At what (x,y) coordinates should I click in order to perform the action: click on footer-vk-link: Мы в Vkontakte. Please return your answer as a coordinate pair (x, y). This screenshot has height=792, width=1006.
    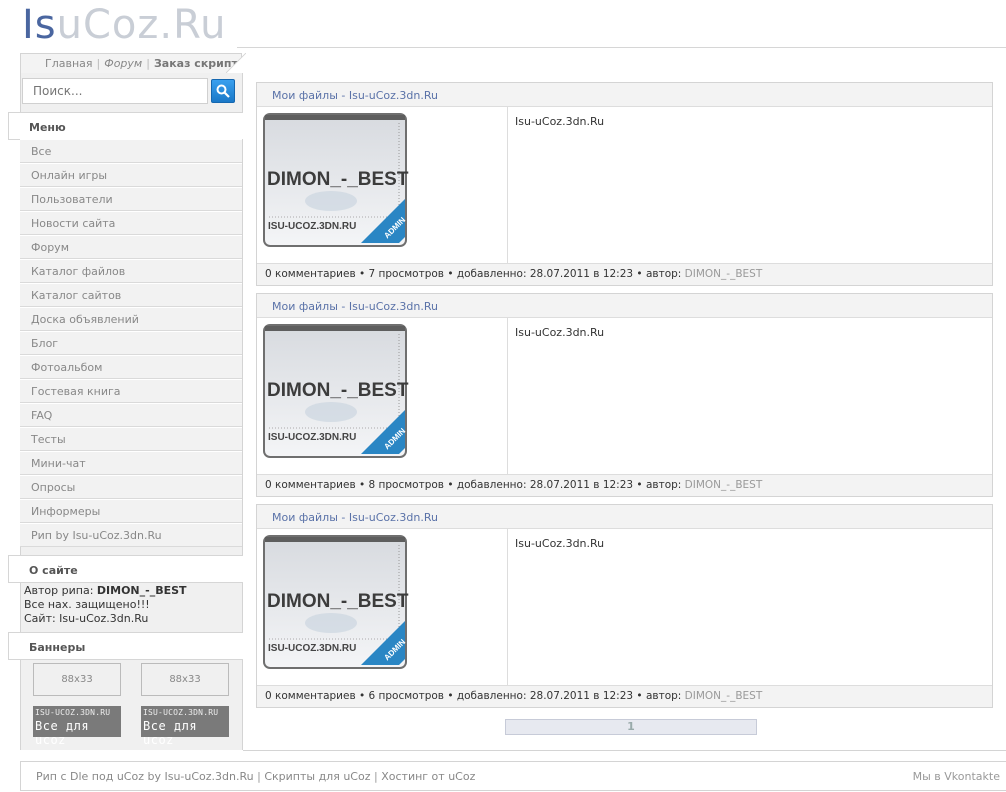
    Looking at the image, I should click on (956, 776).